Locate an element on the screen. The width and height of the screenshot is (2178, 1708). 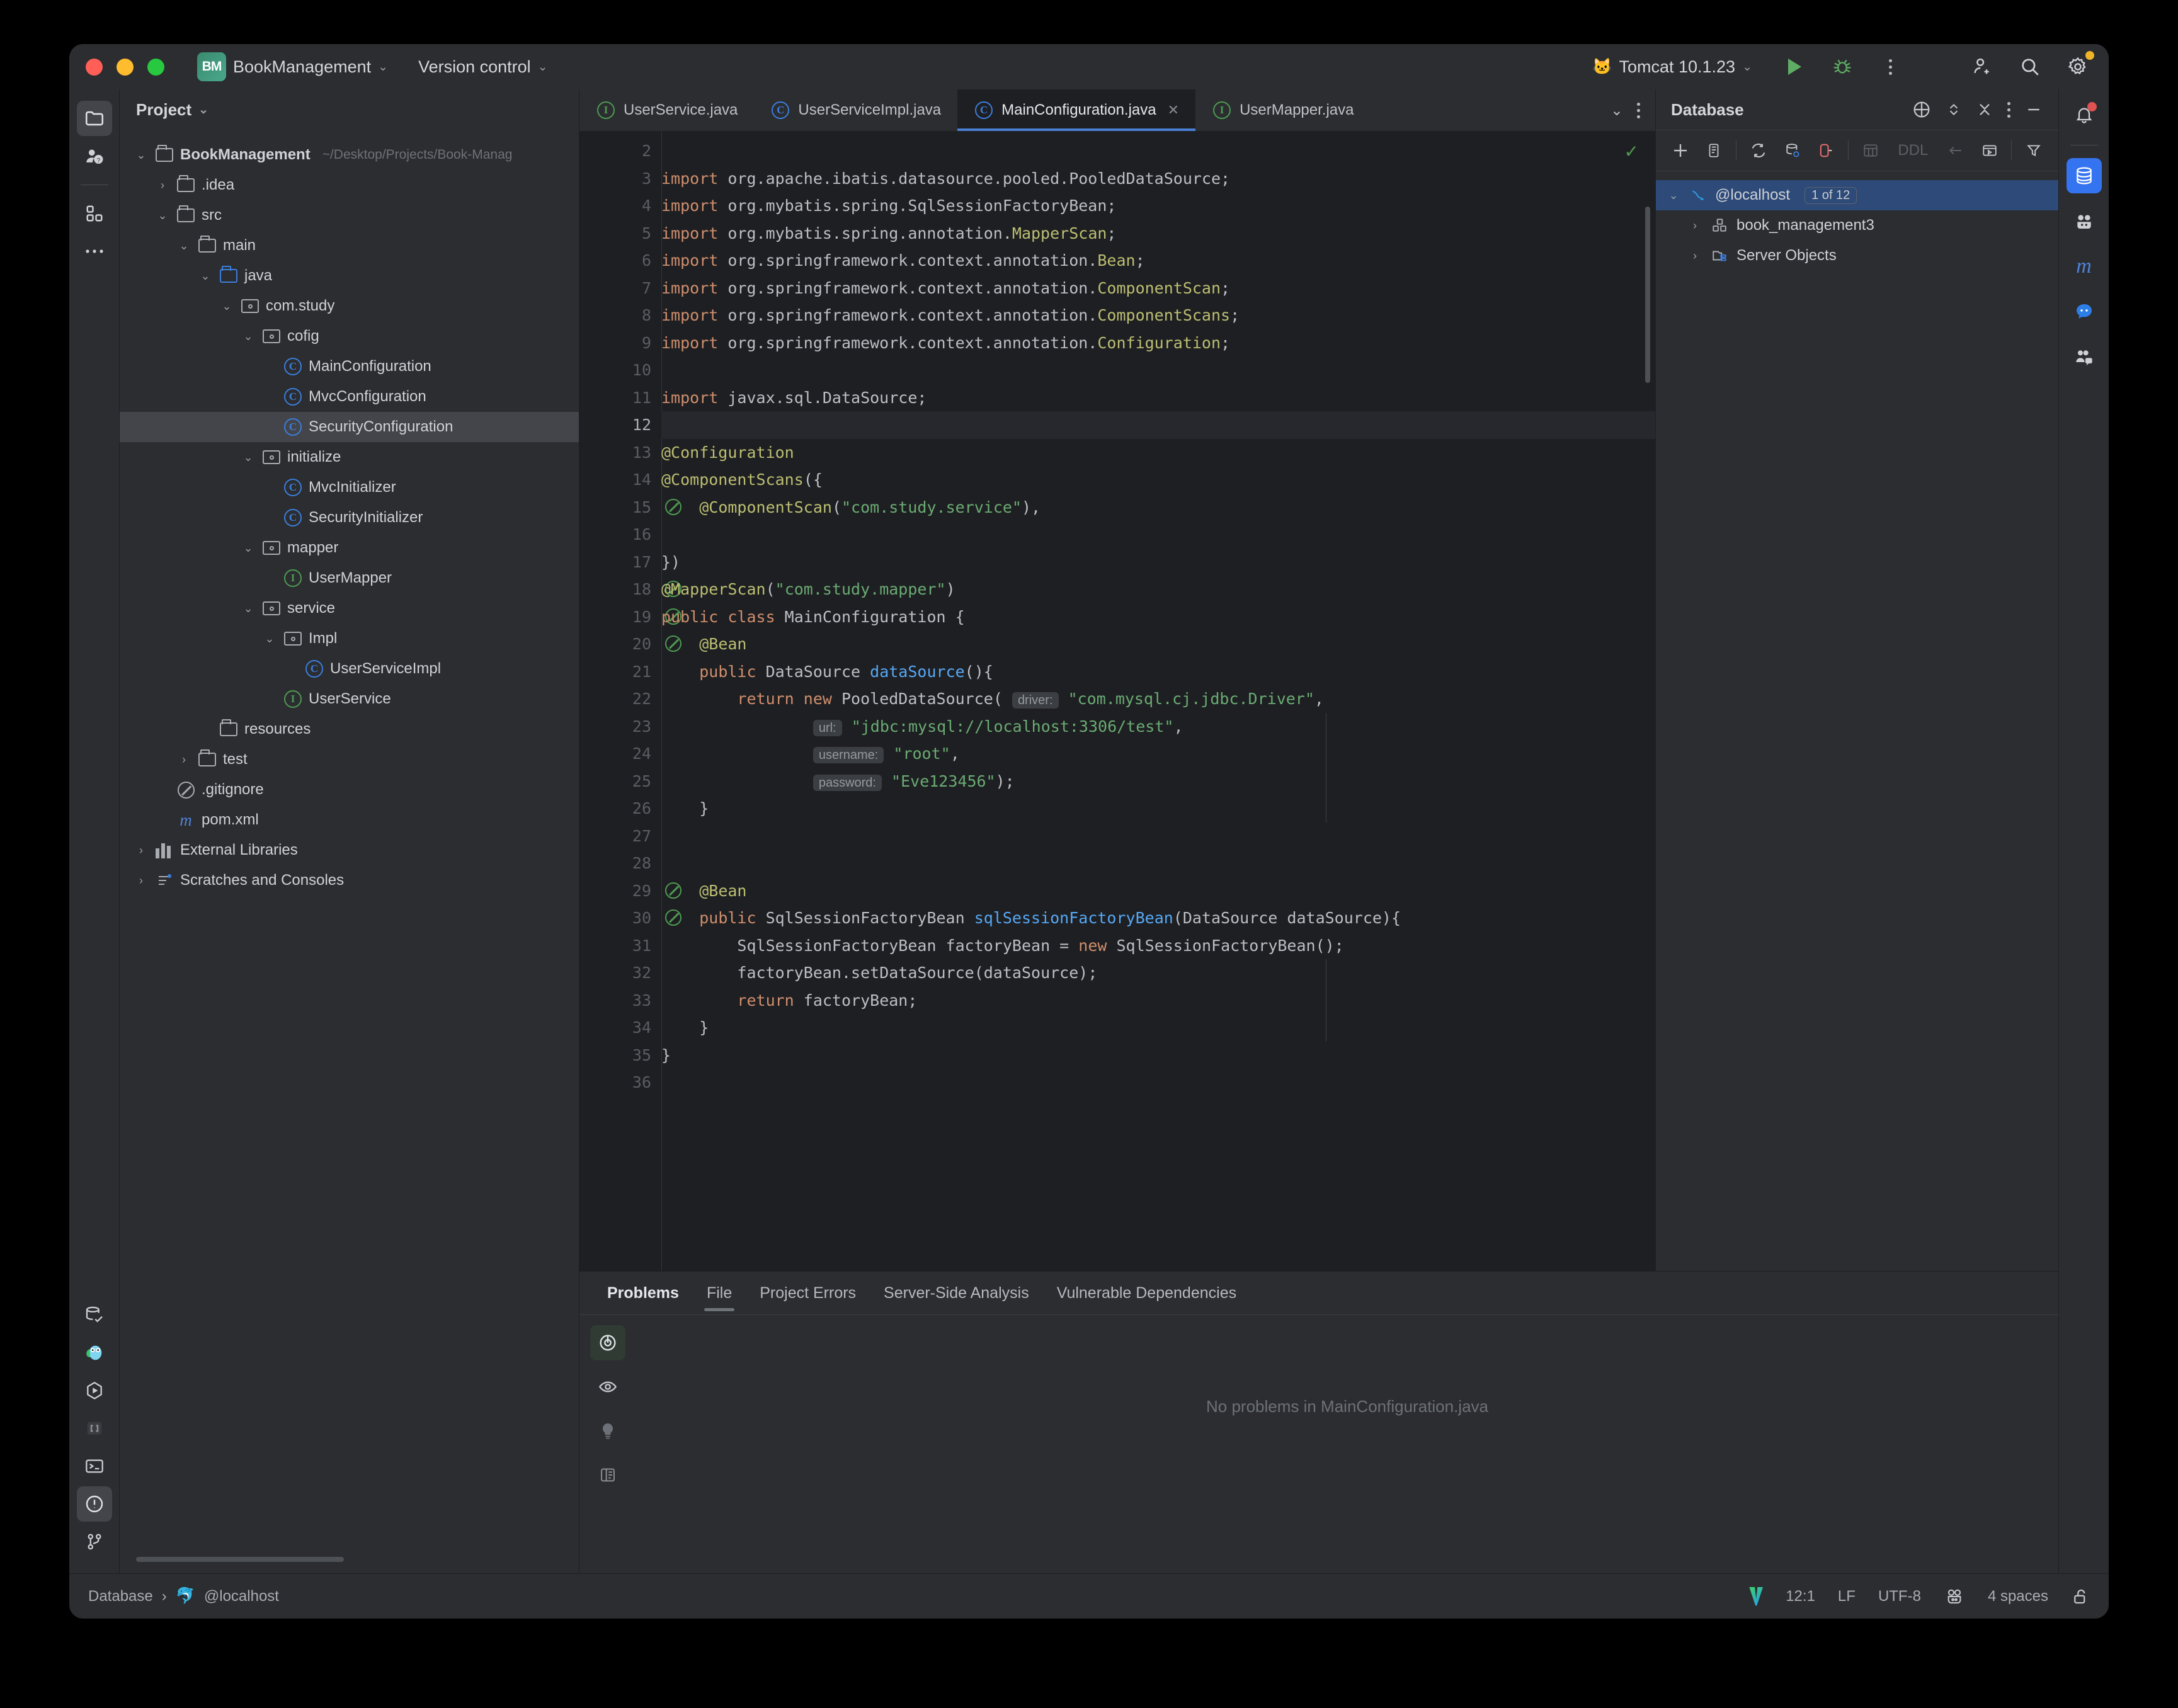
editor-scrollbar is located at coordinates (1648, 295).